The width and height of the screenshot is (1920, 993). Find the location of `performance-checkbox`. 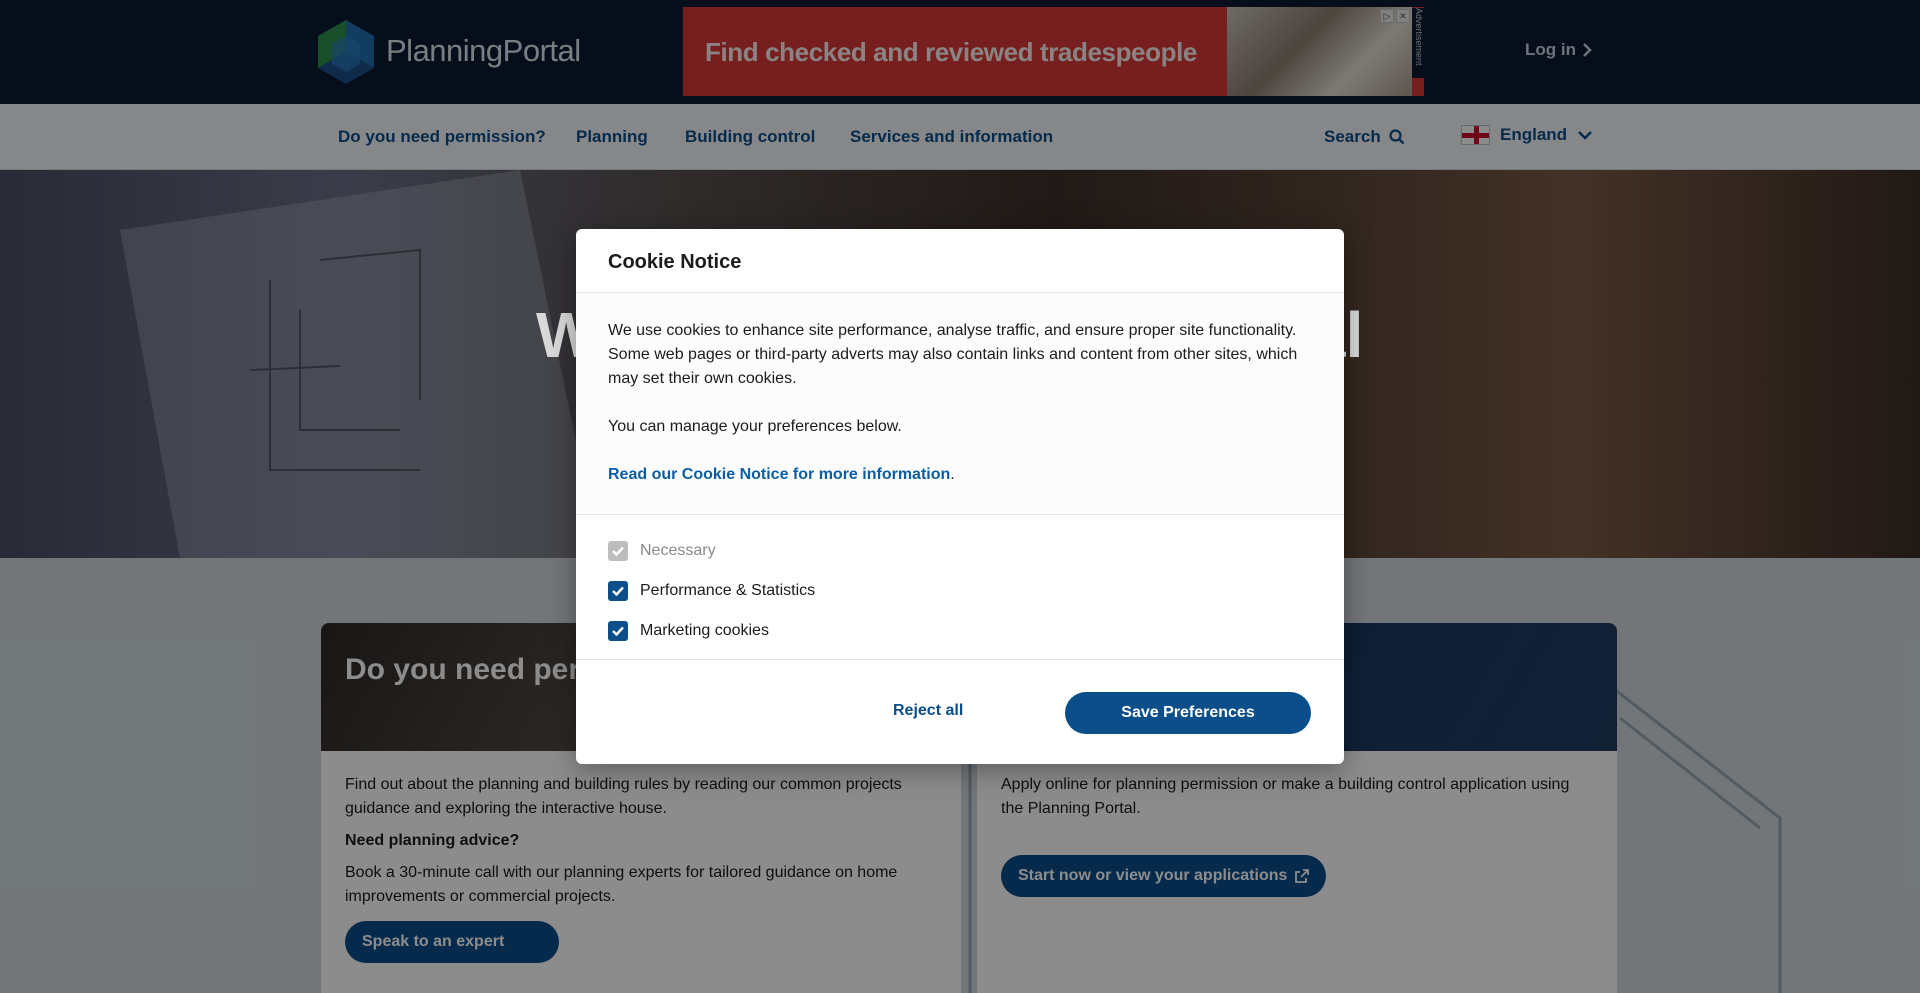

performance-checkbox is located at coordinates (618, 591).